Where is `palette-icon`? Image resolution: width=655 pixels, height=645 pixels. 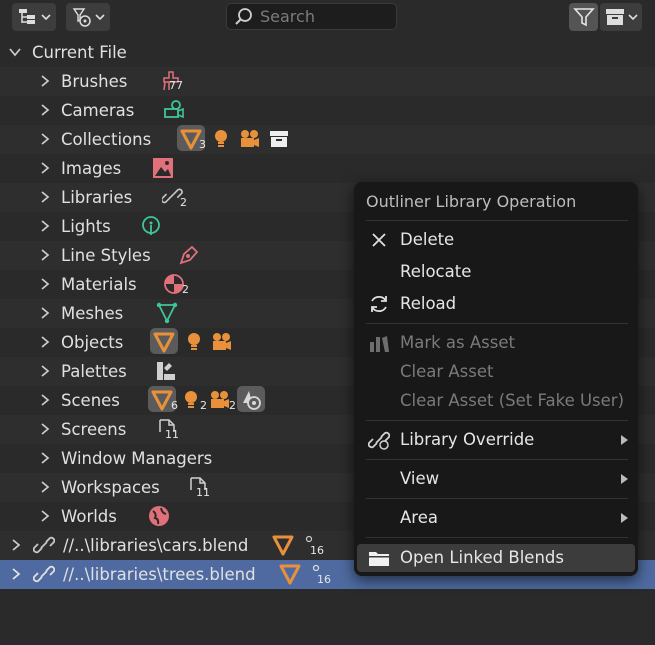 palette-icon is located at coordinates (166, 371).